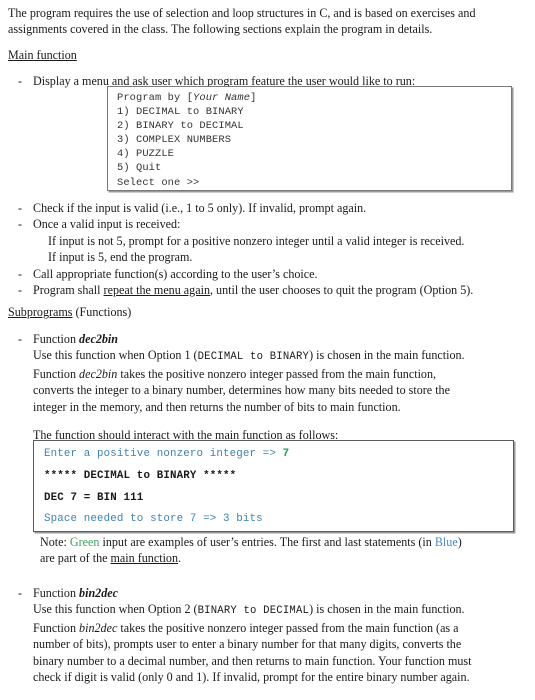  What do you see at coordinates (267, 224) in the screenshot?
I see `bullet-valid-input: - Once a valid input is received:` at bounding box center [267, 224].